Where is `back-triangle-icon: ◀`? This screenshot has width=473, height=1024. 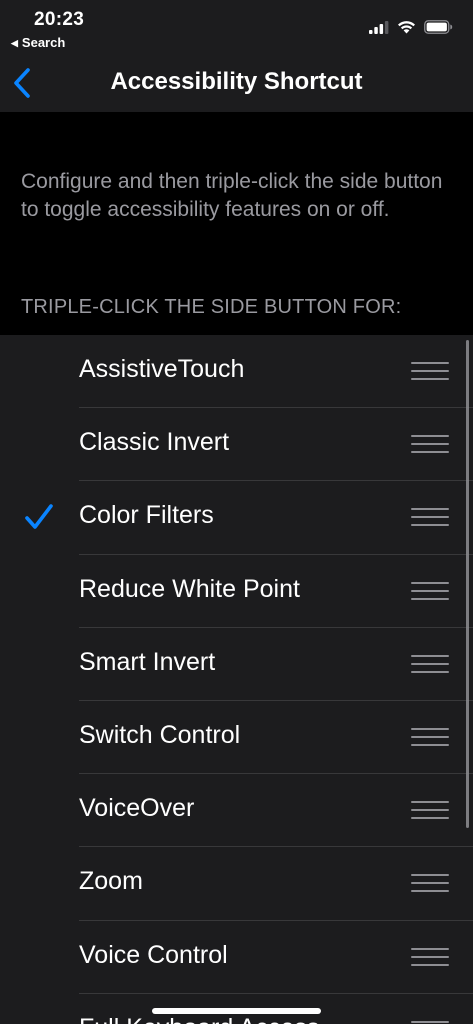 back-triangle-icon: ◀ is located at coordinates (14, 43).